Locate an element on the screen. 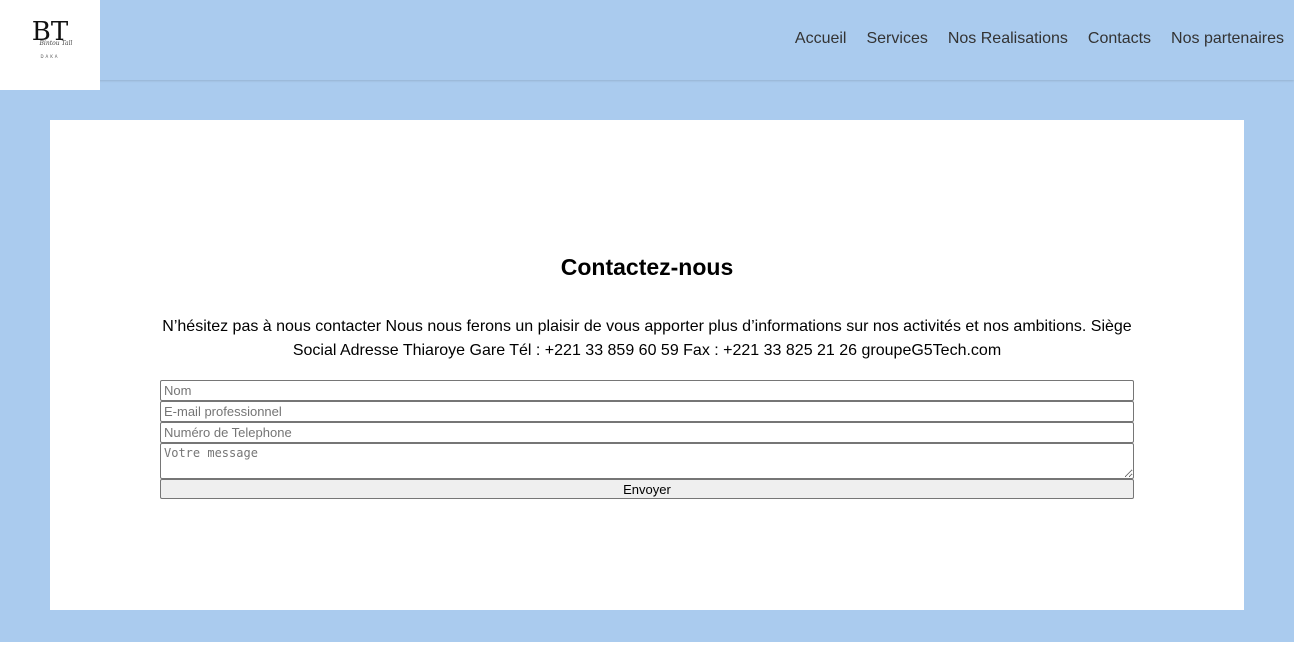  nav-item-partenaires: Nos partenaires is located at coordinates (1227, 39).